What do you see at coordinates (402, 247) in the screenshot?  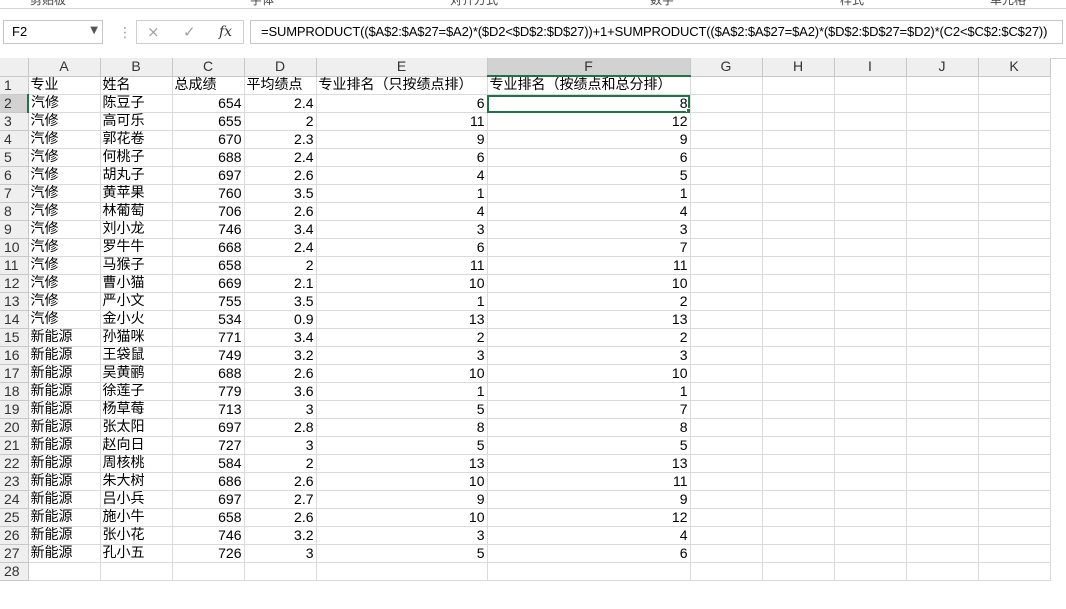 I see `cell-e10: 6` at bounding box center [402, 247].